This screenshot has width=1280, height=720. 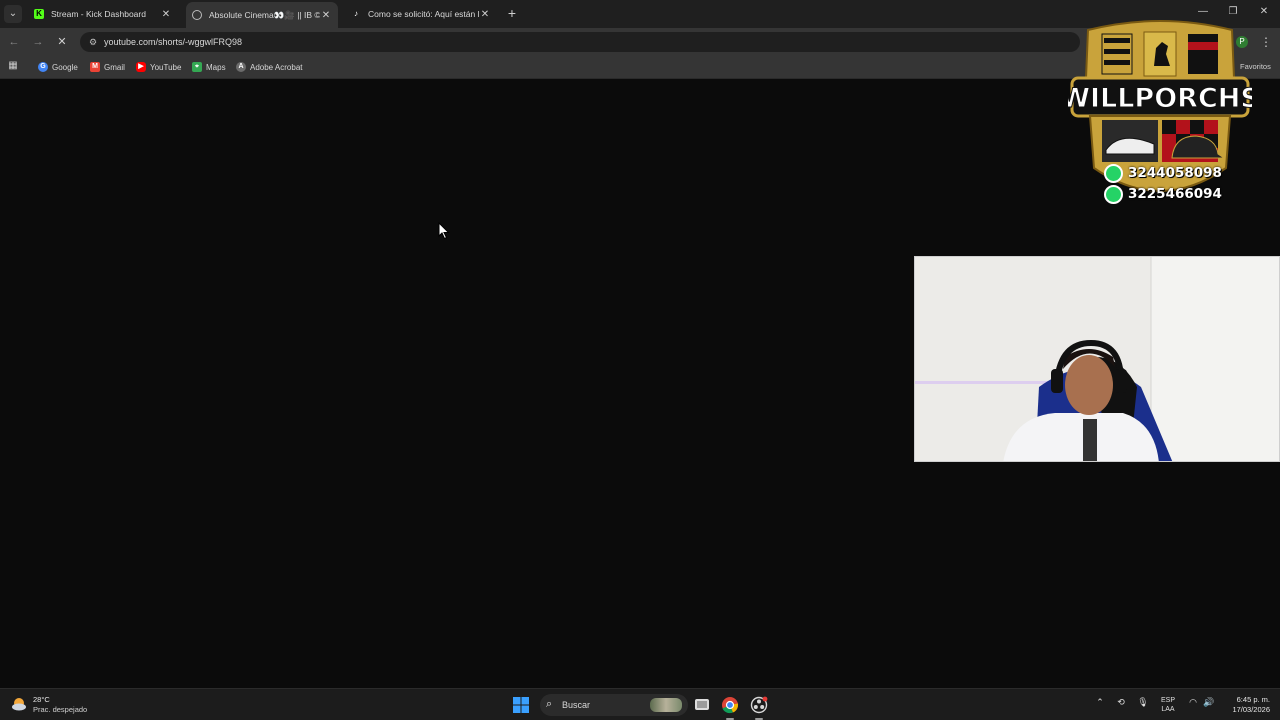 I want to click on url-text: youtube.com/shorts/-wggwlFRQ98, so click(x=173, y=42).